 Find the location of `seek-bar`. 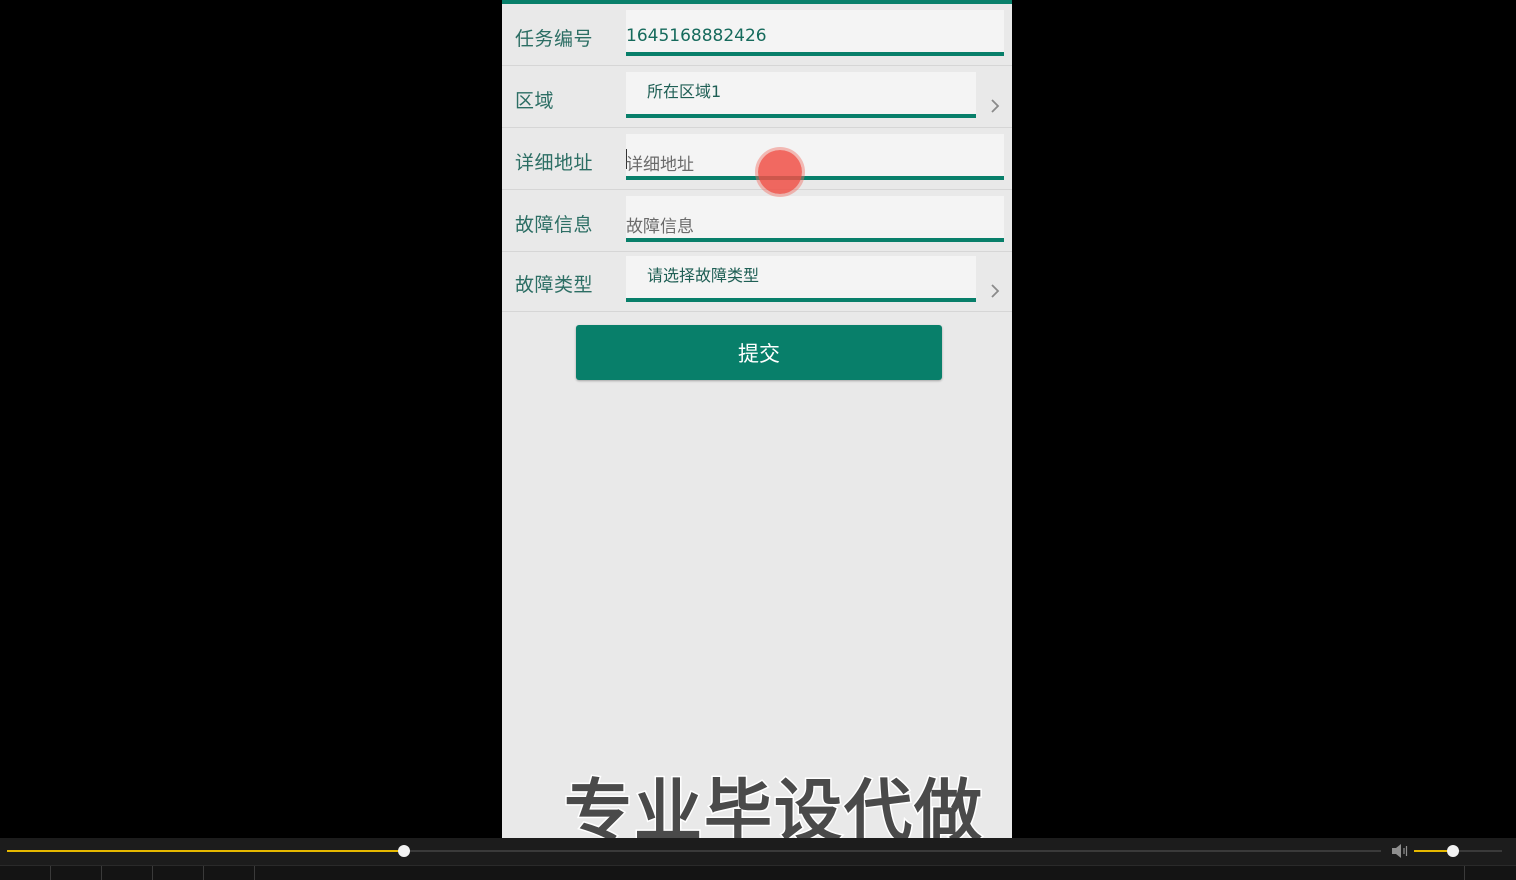

seek-bar is located at coordinates (694, 851).